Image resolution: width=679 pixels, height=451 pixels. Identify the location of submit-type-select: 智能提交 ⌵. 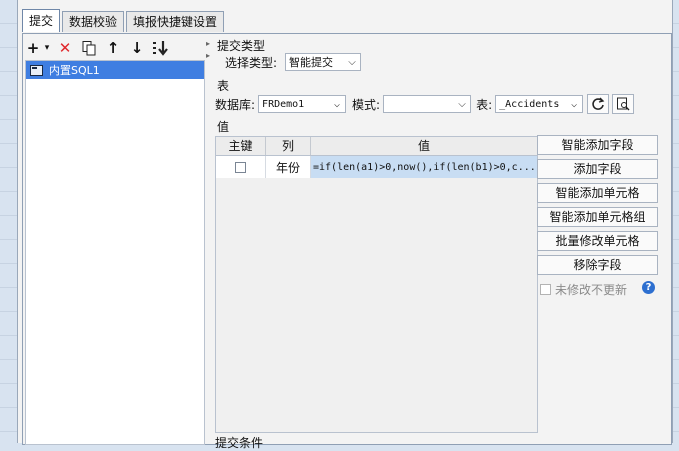
(323, 62).